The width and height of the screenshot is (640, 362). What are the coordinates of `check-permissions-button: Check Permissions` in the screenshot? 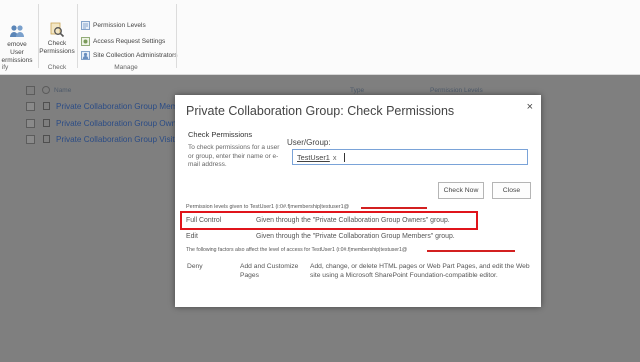 It's located at (57, 39).